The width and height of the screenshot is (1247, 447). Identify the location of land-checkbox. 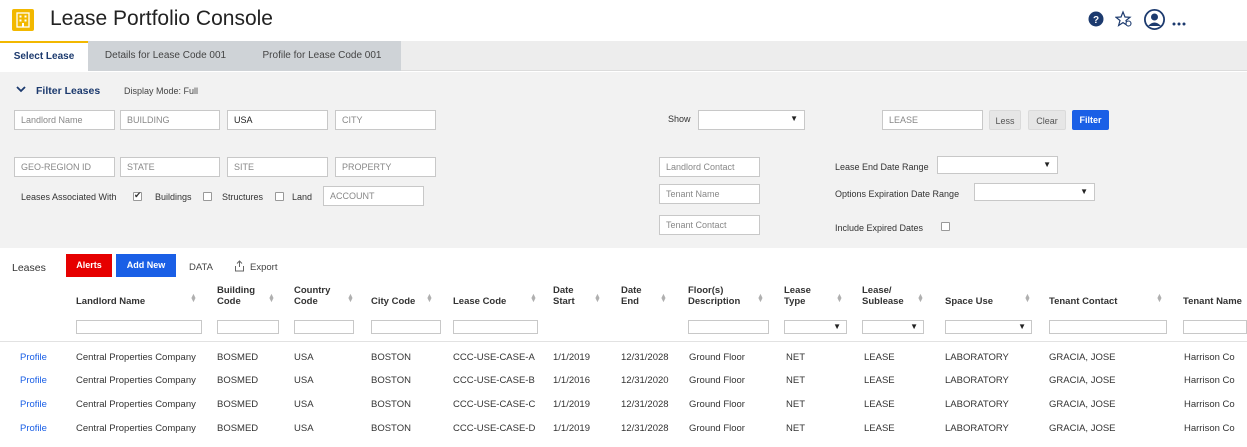
(279, 196).